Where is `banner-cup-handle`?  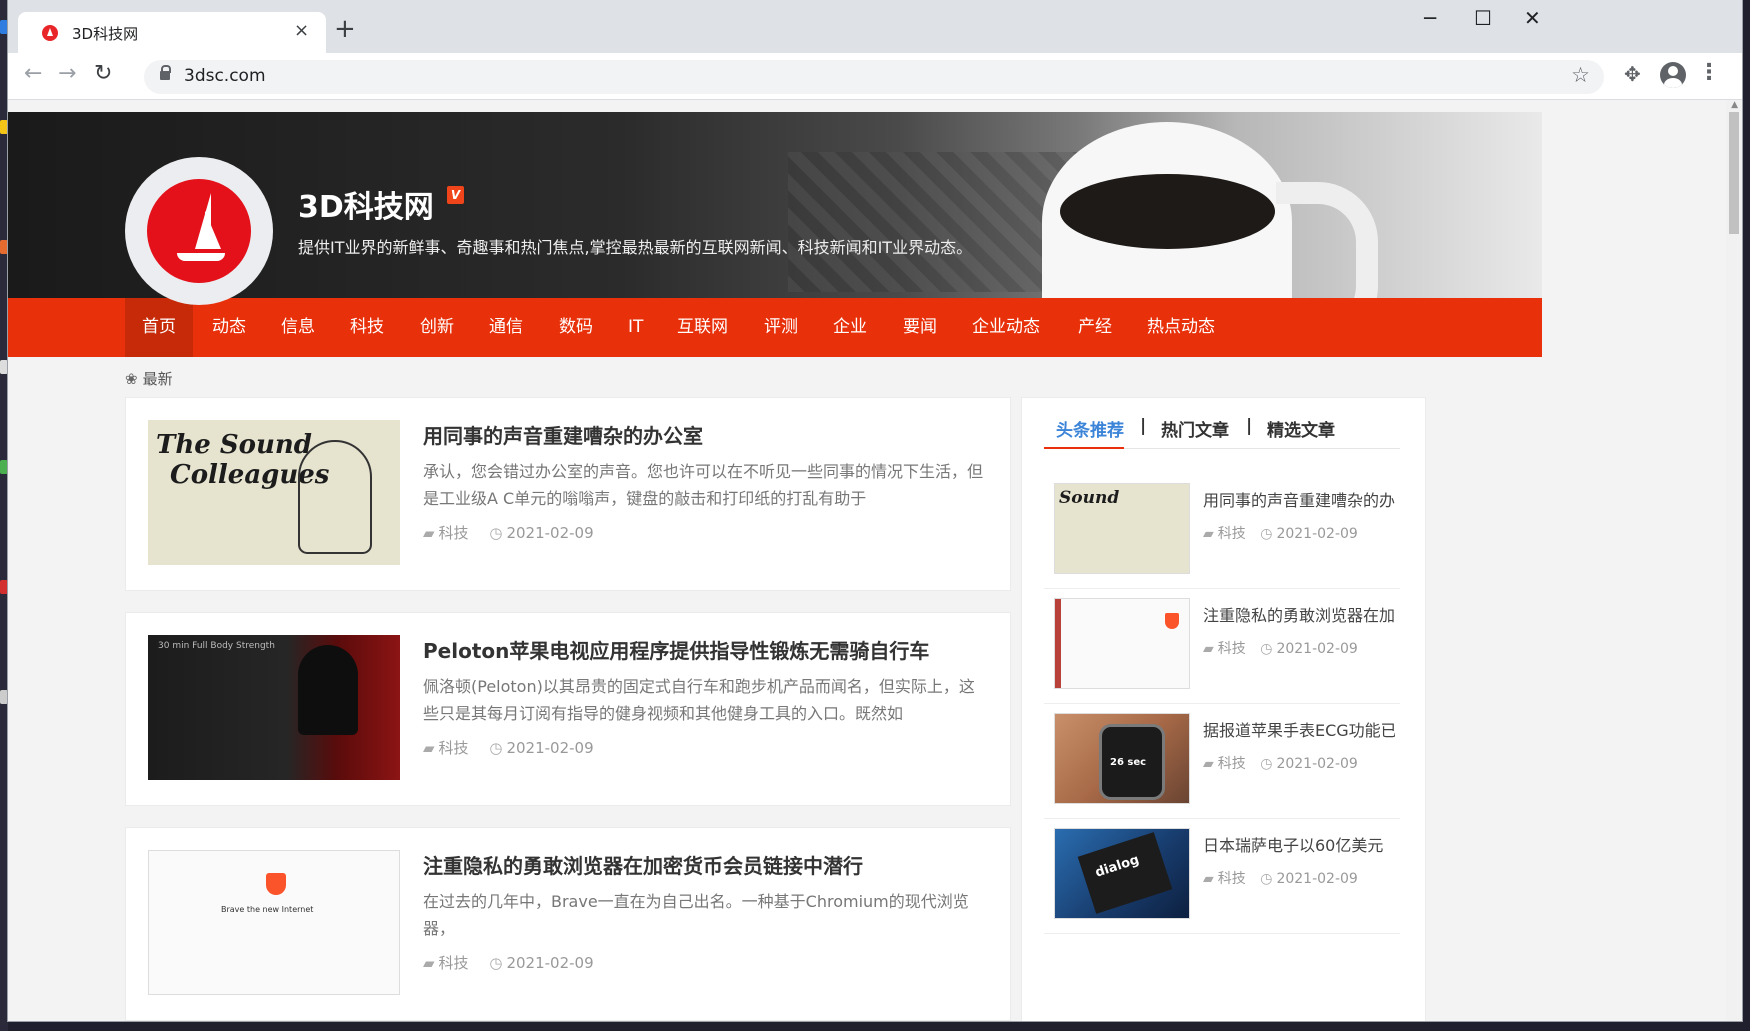 banner-cup-handle is located at coordinates (1327, 240).